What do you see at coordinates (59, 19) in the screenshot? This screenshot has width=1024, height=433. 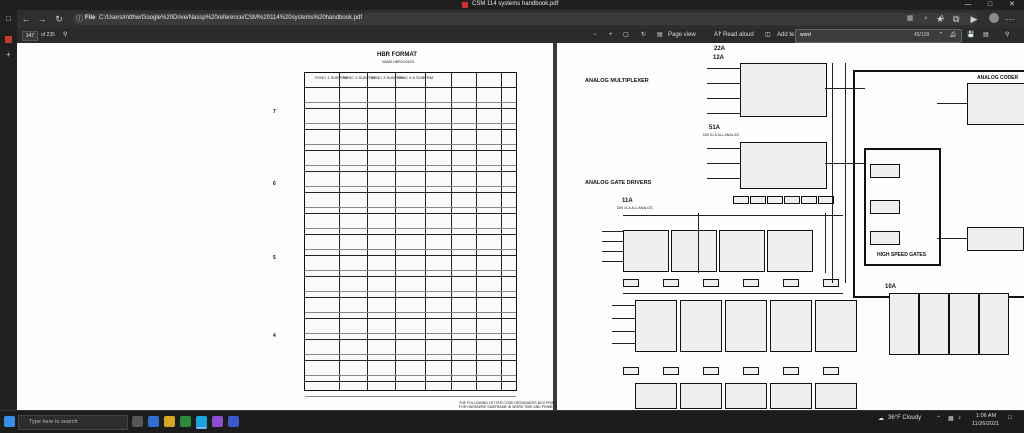 I see `refresh-icon: ↻` at bounding box center [59, 19].